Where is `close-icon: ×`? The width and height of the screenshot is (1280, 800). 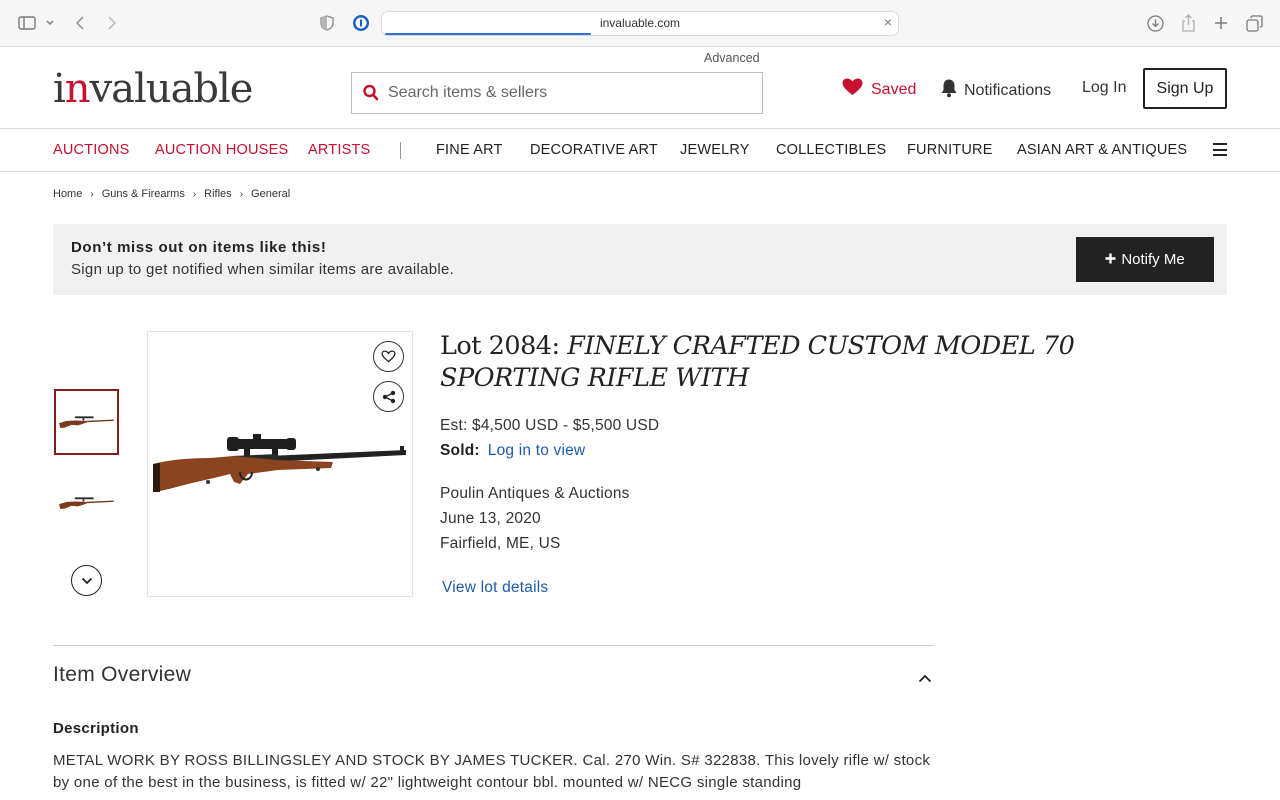 close-icon: × is located at coordinates (888, 22).